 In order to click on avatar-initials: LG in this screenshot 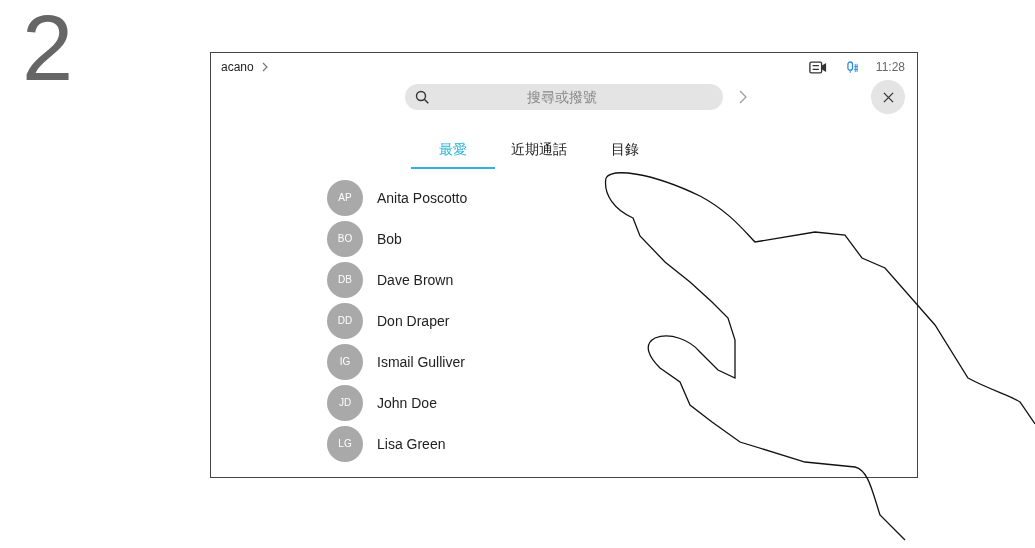, I will do `click(345, 443)`.